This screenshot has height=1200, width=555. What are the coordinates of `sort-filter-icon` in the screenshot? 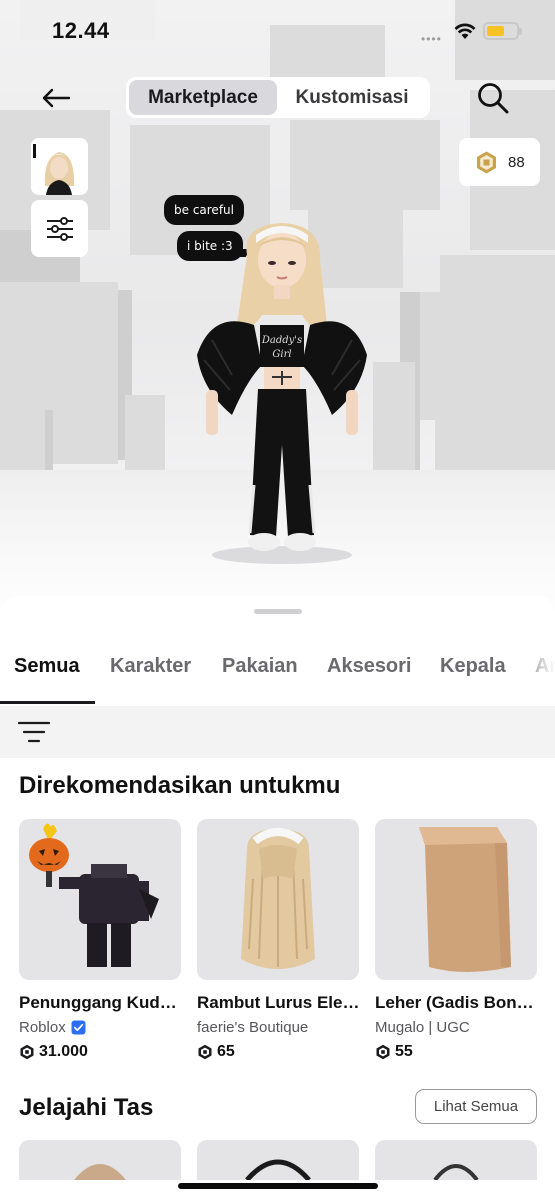 It's located at (34, 732).